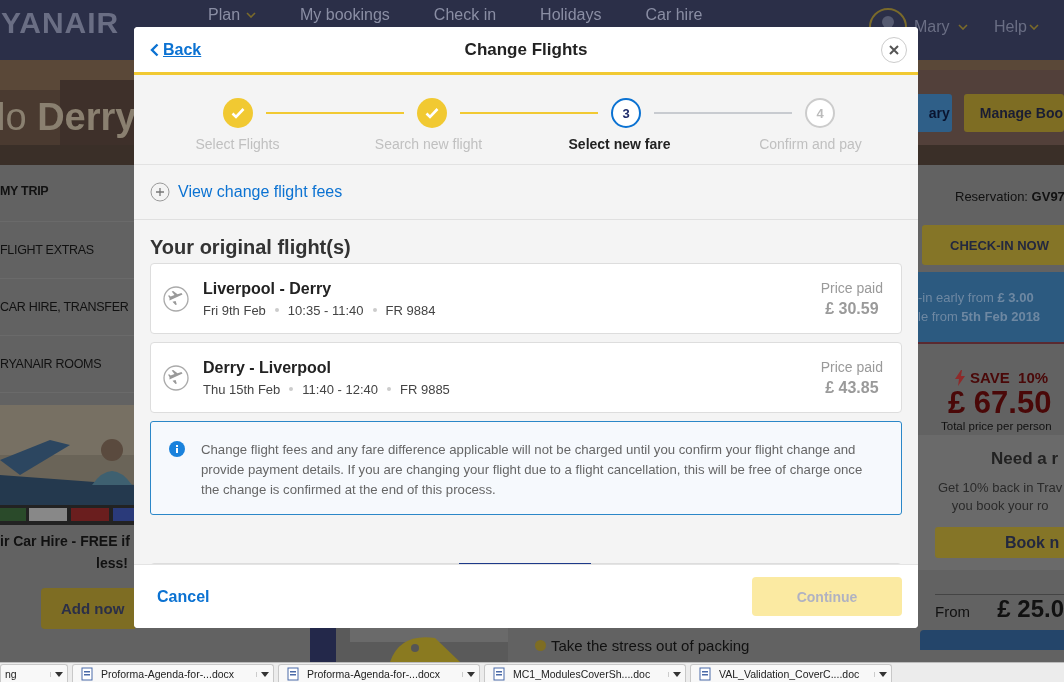 The height and width of the screenshot is (682, 1064). I want to click on download-item: VAL_Validation_CoverC....doc, so click(791, 673).